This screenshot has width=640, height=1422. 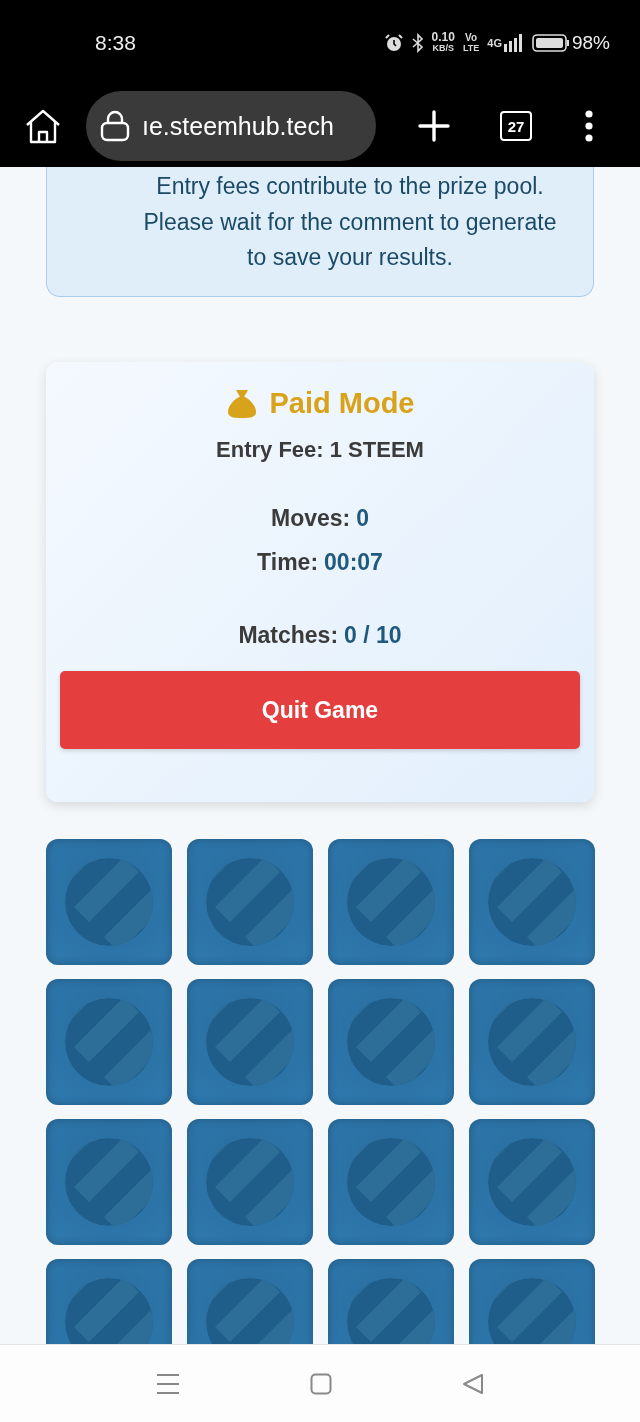 I want to click on stat-label: Matches:, so click(x=288, y=635).